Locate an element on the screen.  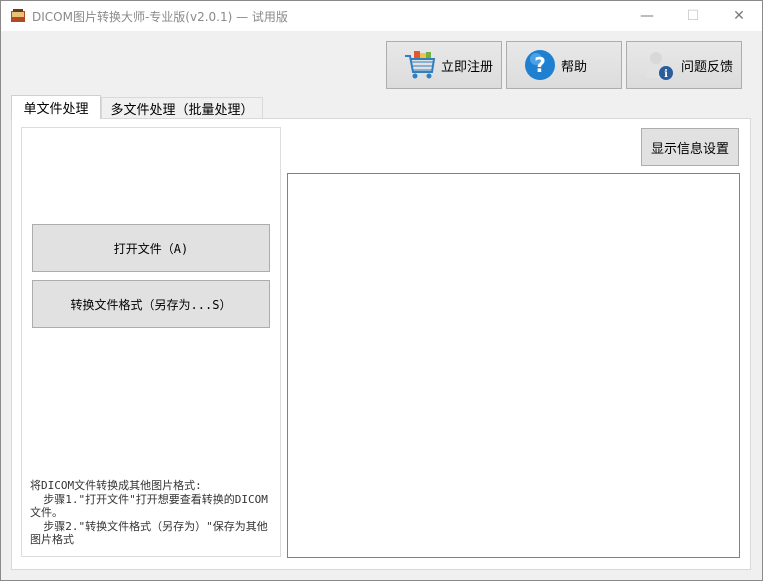
window-title: DICOM图片转换大师-专业版(v2.0.1) — 试用版 is located at coordinates (160, 17).